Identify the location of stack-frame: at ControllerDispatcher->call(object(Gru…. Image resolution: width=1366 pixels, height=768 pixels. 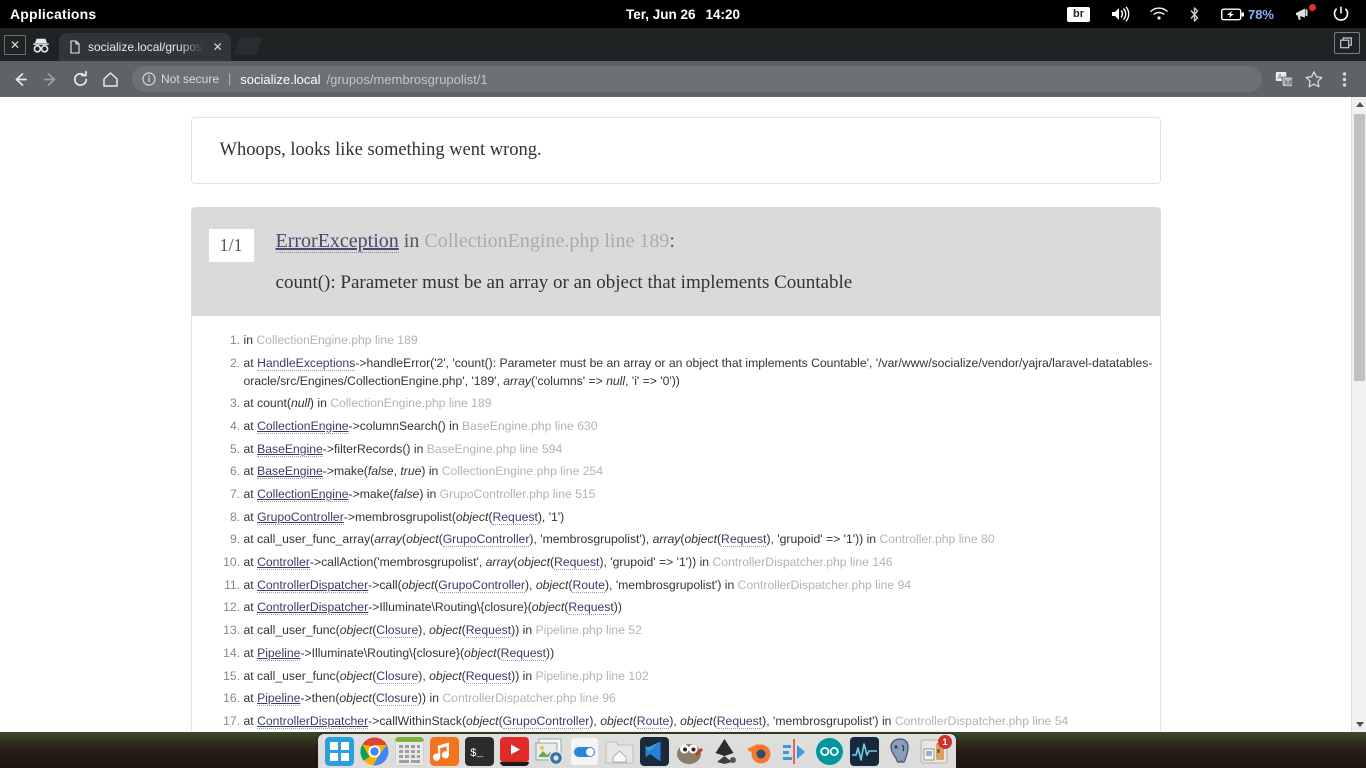
(702, 585).